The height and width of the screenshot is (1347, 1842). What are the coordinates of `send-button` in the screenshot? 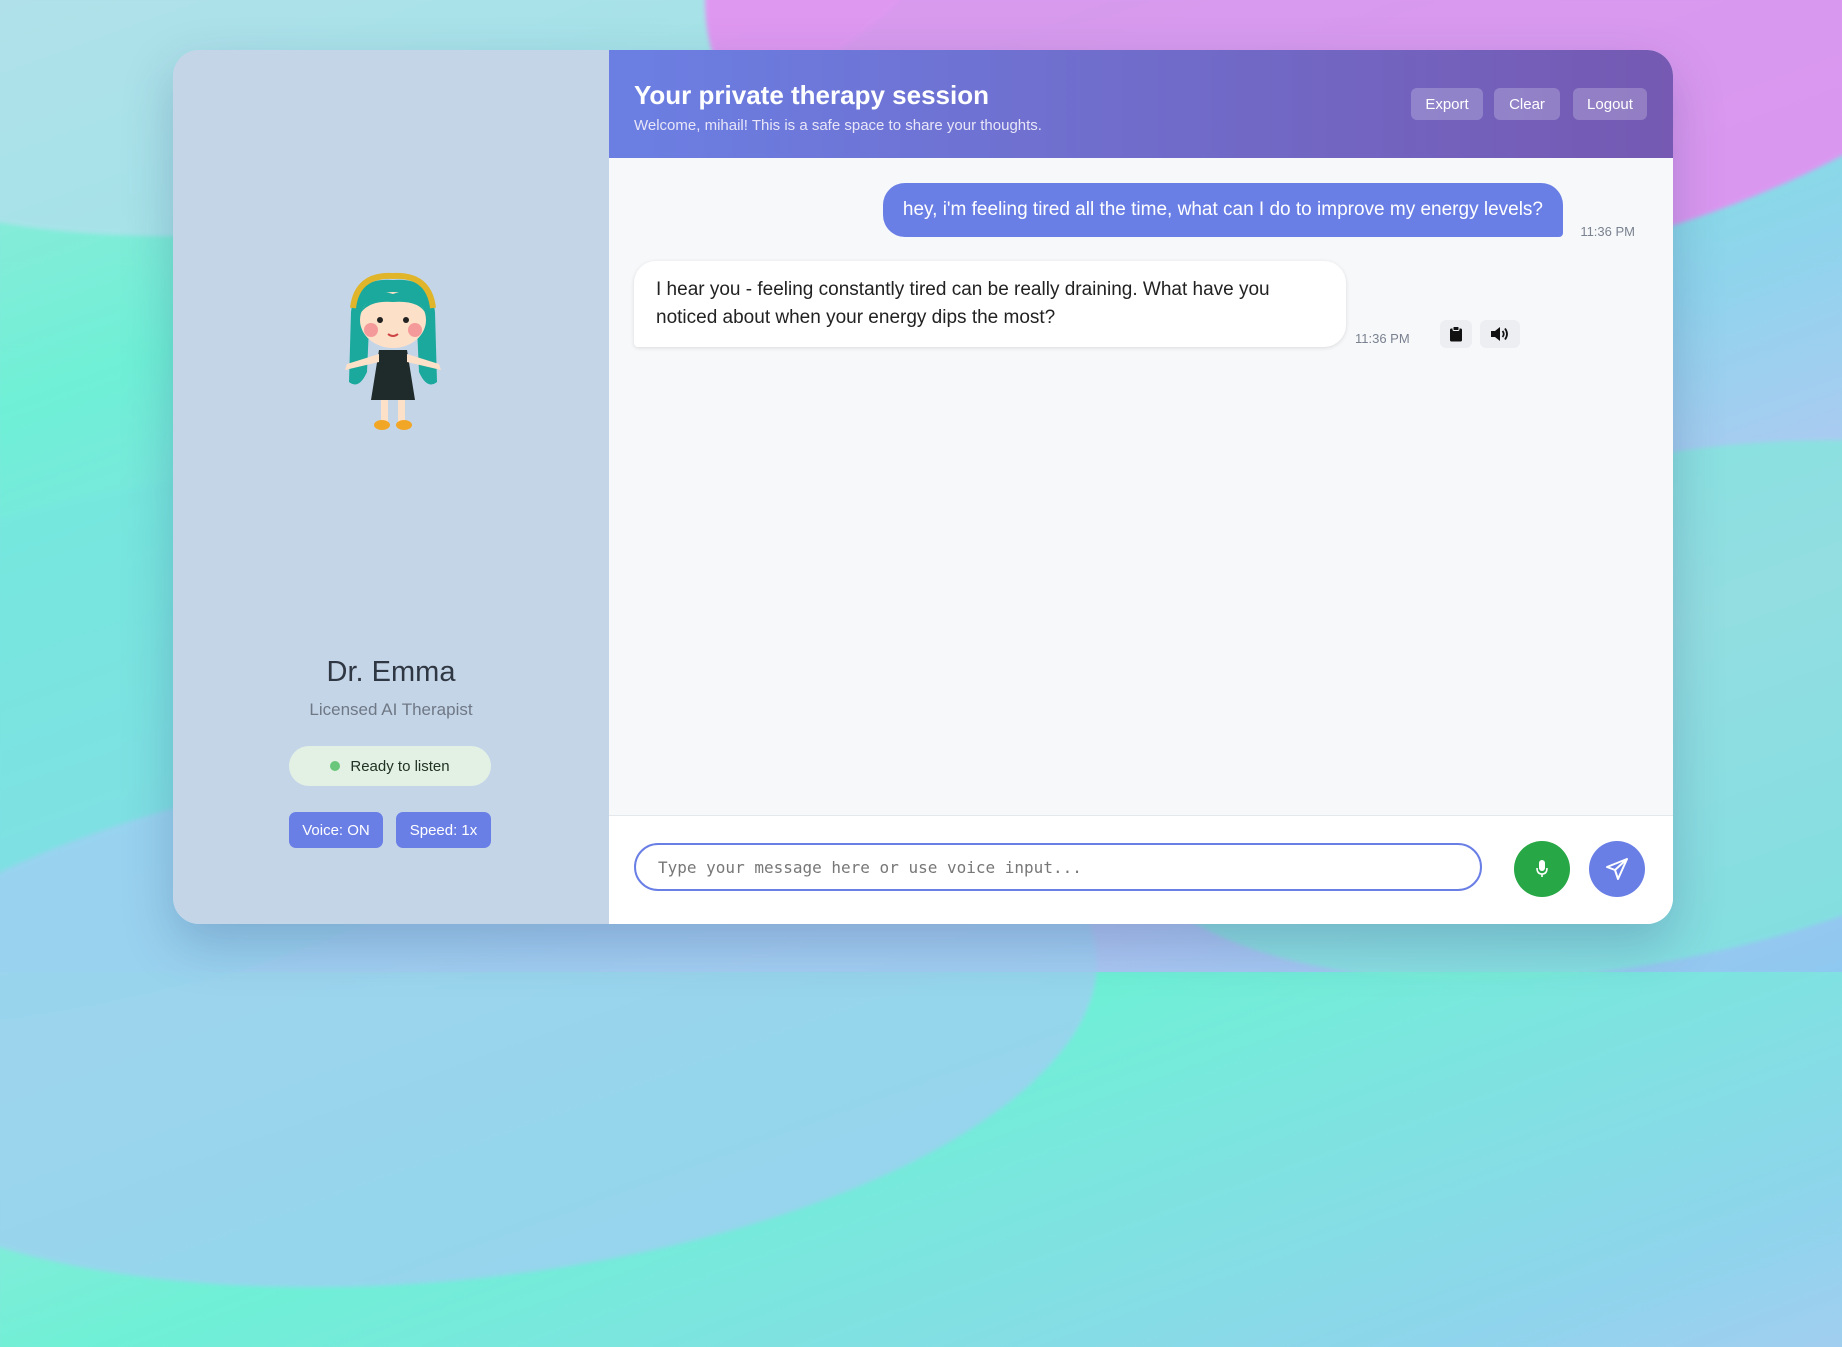 It's located at (1617, 869).